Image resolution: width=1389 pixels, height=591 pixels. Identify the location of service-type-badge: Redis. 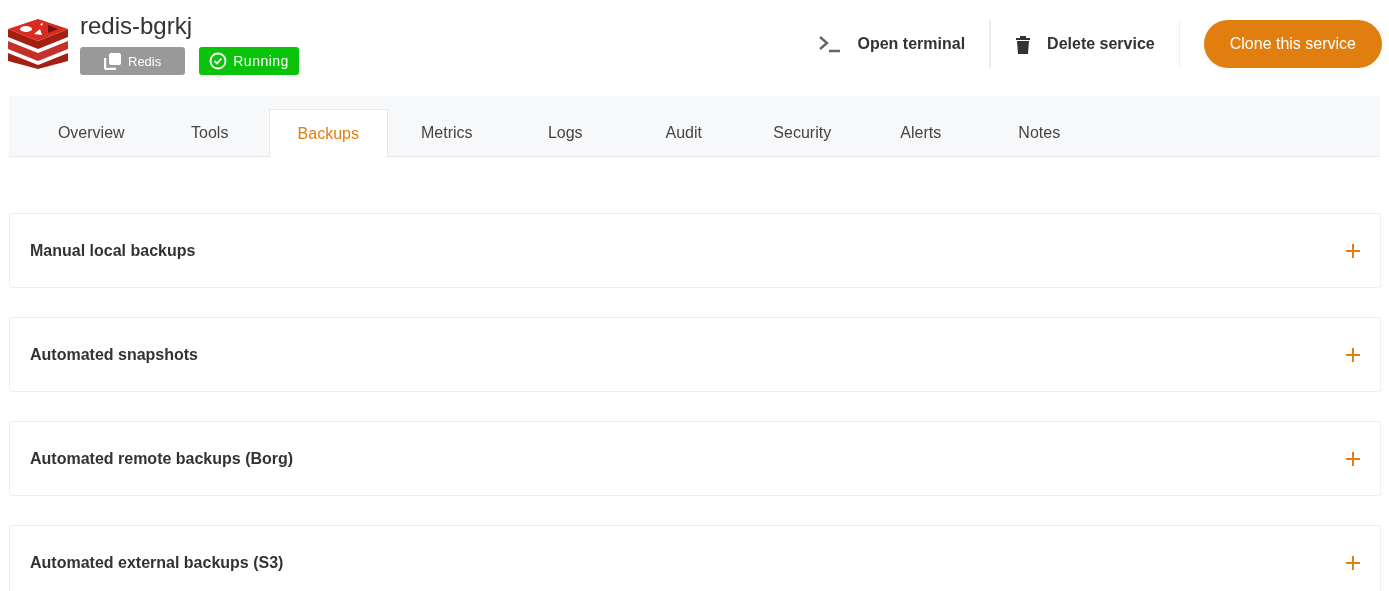
(133, 61).